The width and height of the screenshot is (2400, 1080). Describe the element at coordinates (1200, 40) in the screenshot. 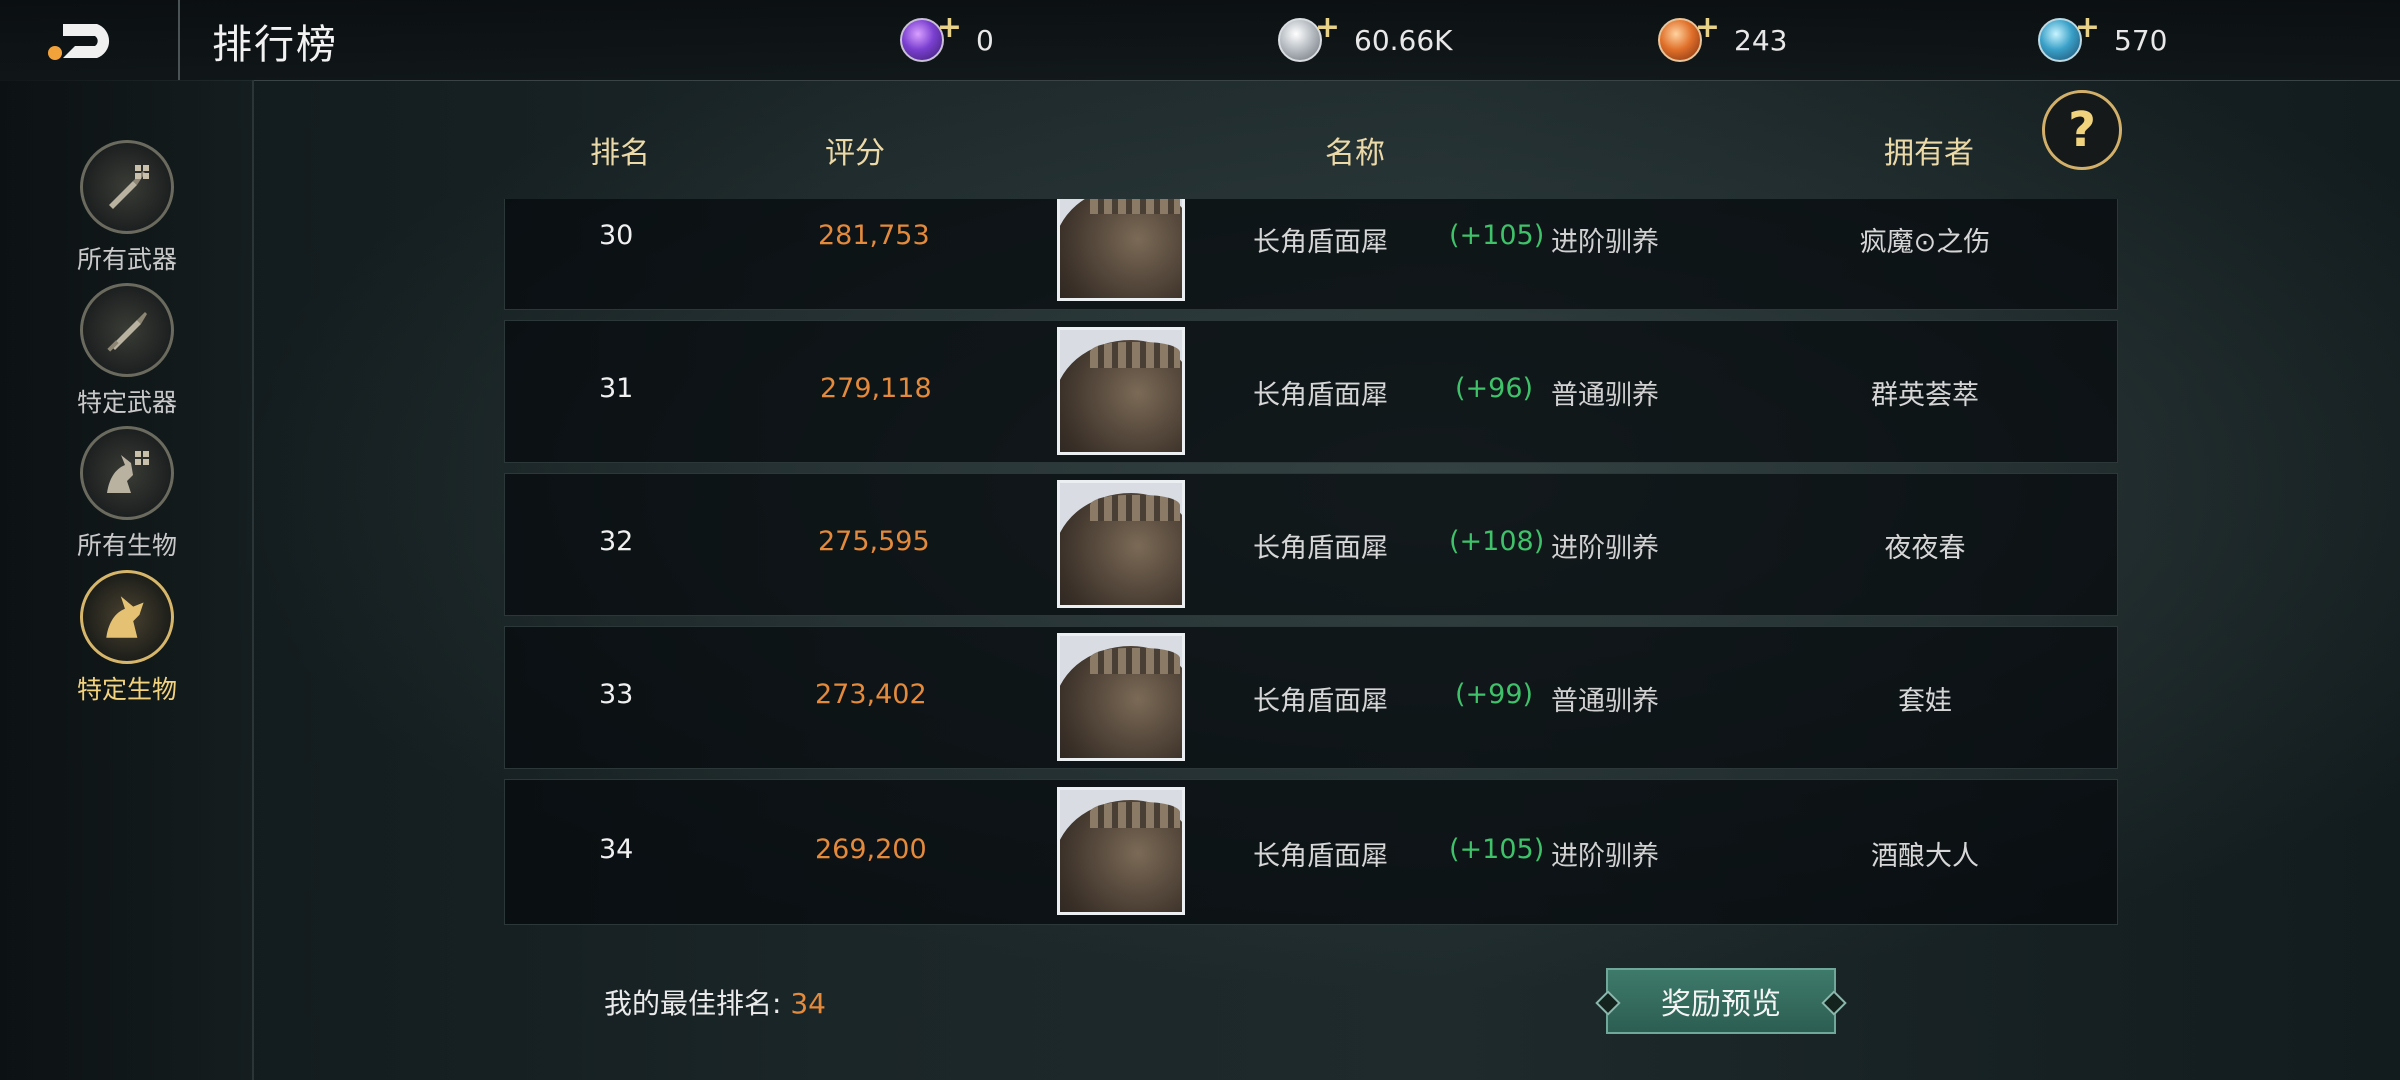

I see `top-bar: 排行榜 + 0 + 60.66K + 243 + 570` at that location.